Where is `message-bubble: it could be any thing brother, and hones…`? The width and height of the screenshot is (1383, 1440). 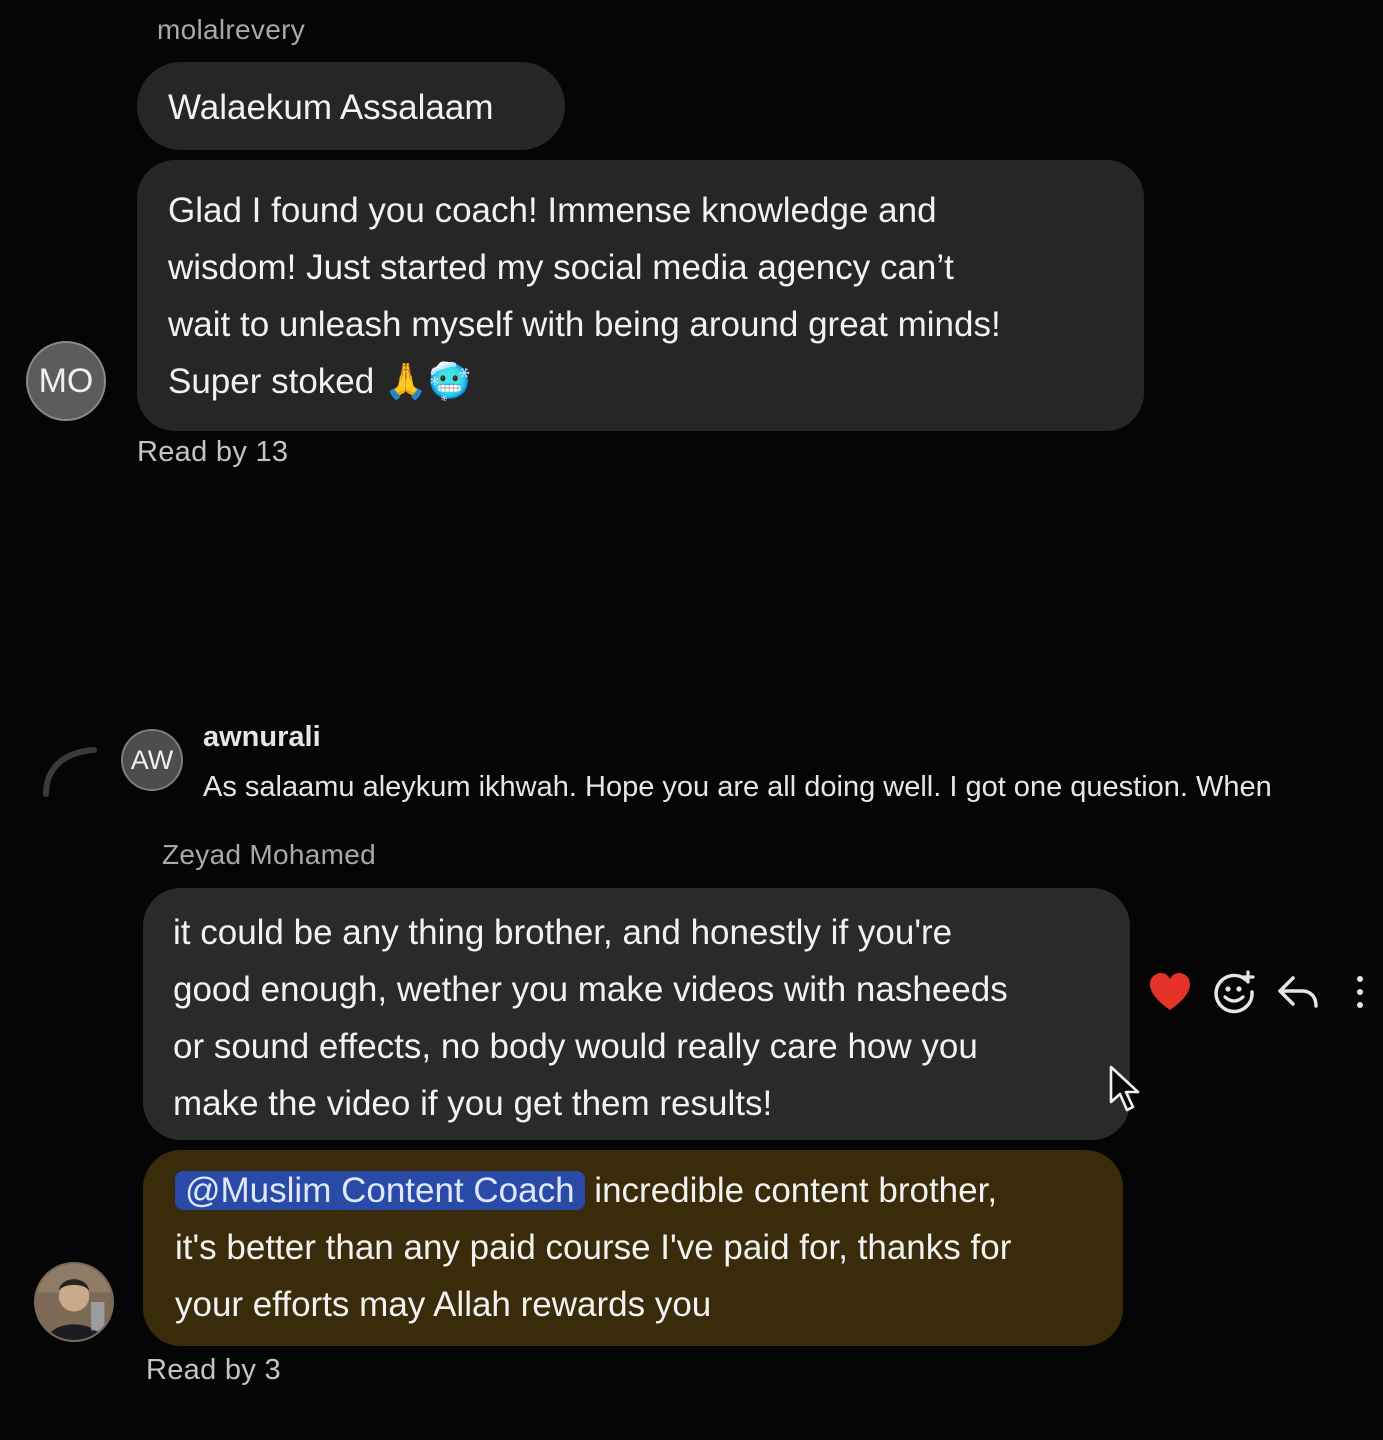 message-bubble: it could be any thing brother, and hones… is located at coordinates (636, 1014).